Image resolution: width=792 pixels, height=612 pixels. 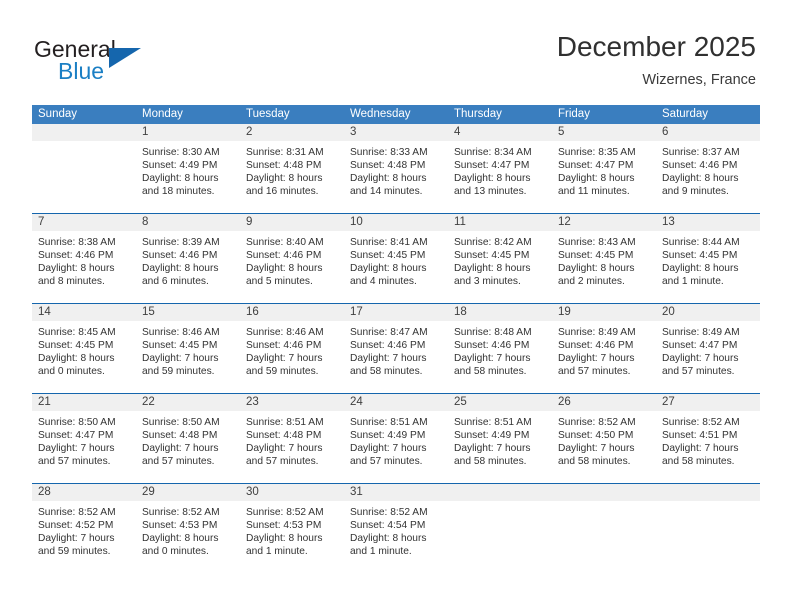 I want to click on sunrise-text: Sunrise: 8:38 AM, so click(x=77, y=242).